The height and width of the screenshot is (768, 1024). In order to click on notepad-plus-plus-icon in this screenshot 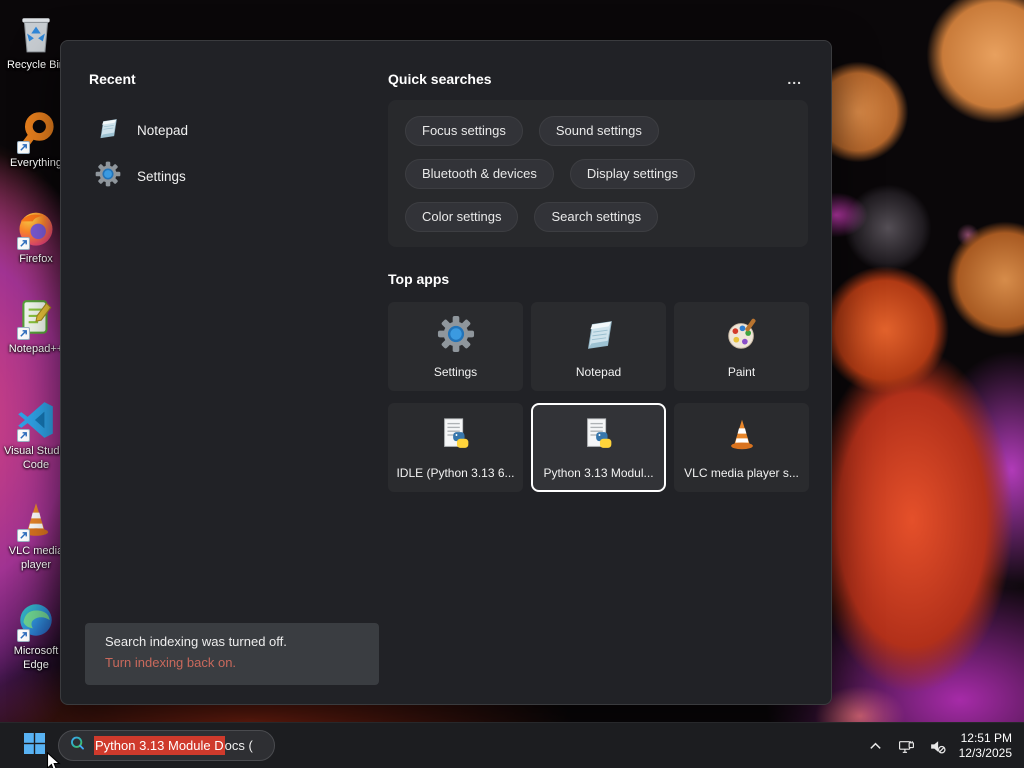, I will do `click(36, 318)`.